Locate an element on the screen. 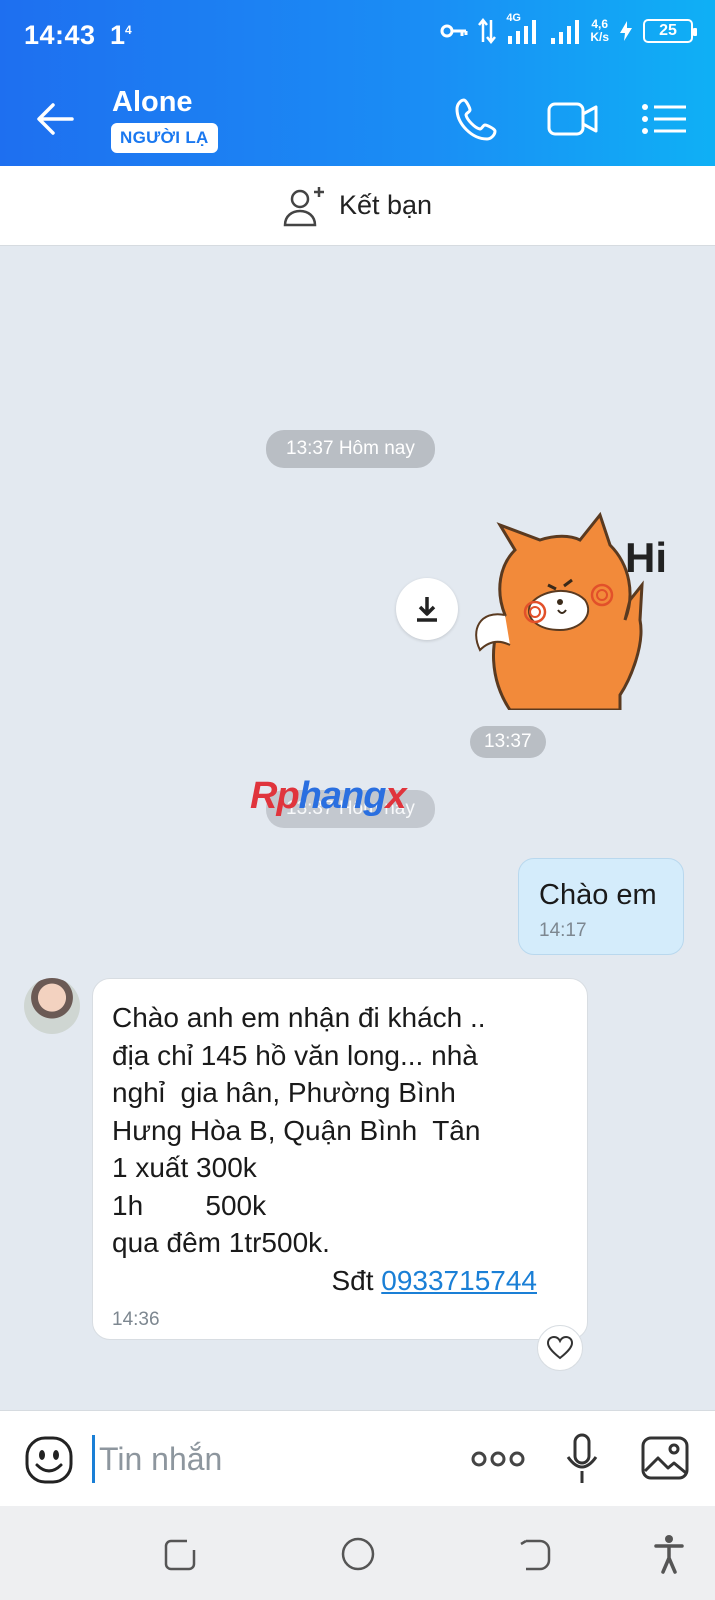 The width and height of the screenshot is (715, 1600). status-time: 14:43 is located at coordinates (60, 35).